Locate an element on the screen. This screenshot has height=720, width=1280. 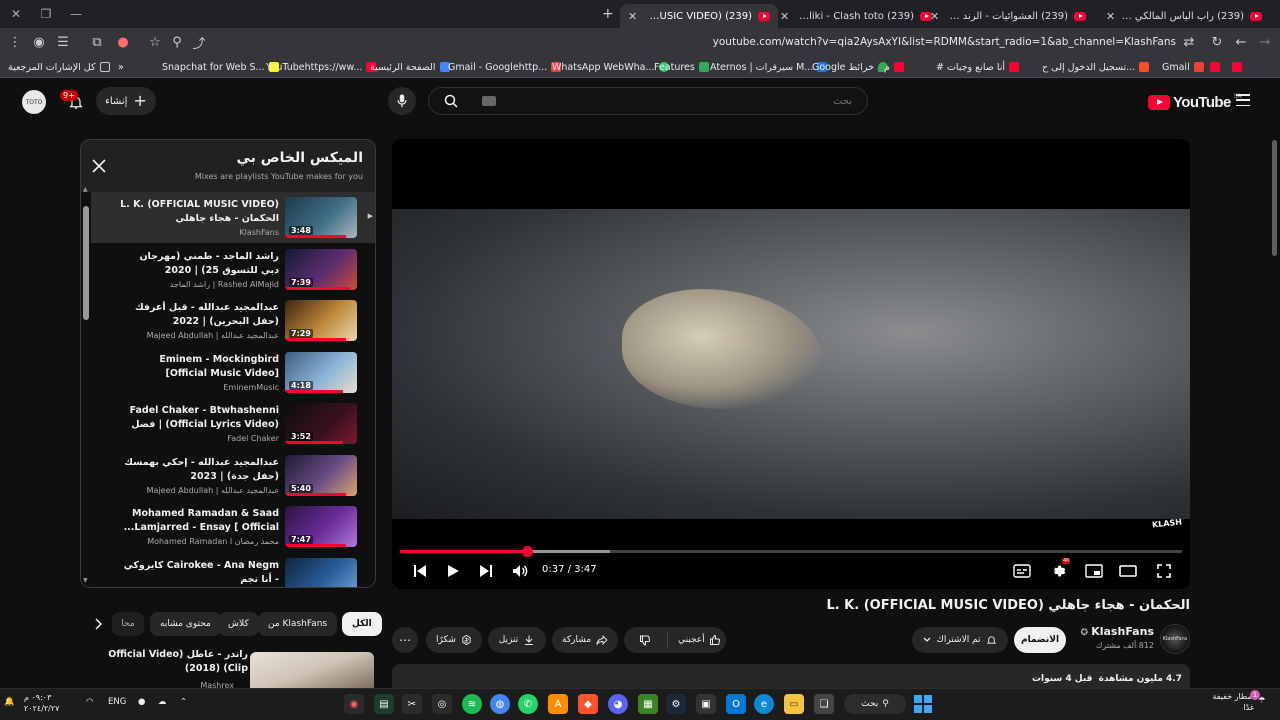
chip-all: الكل is located at coordinates (362, 624).